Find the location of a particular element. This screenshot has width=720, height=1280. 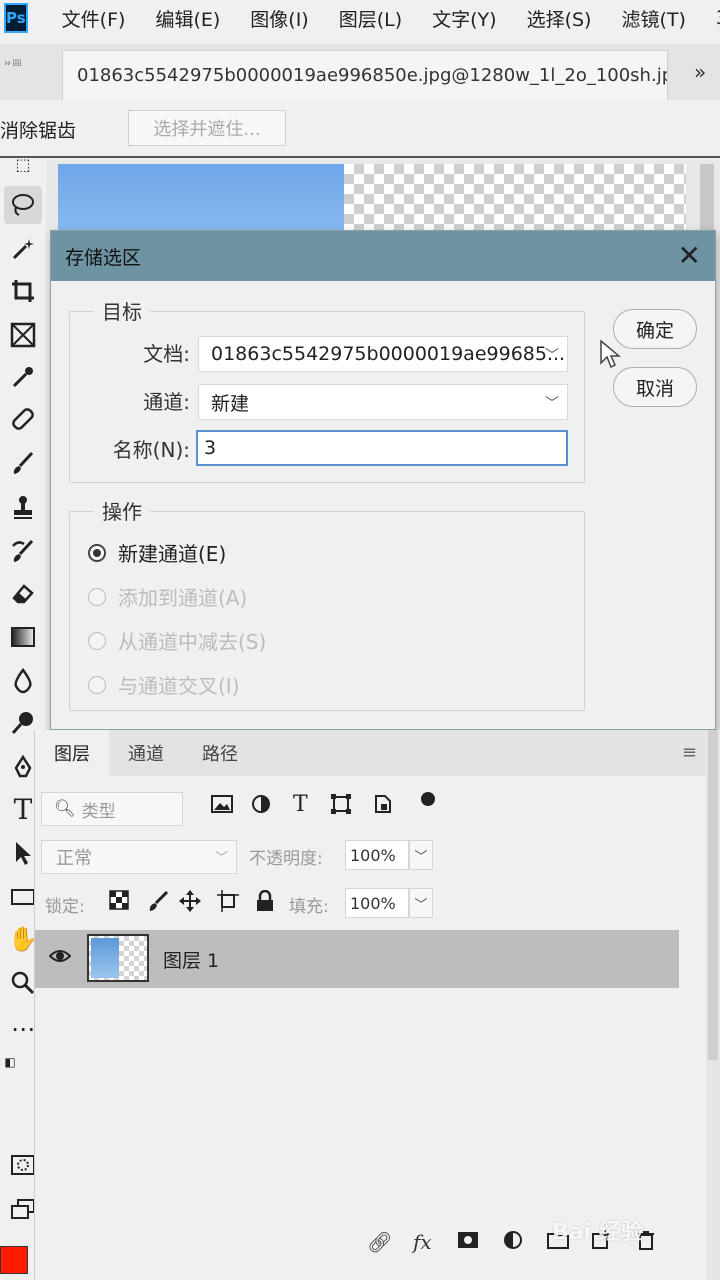

healing-brush-icon is located at coordinates (23, 419).